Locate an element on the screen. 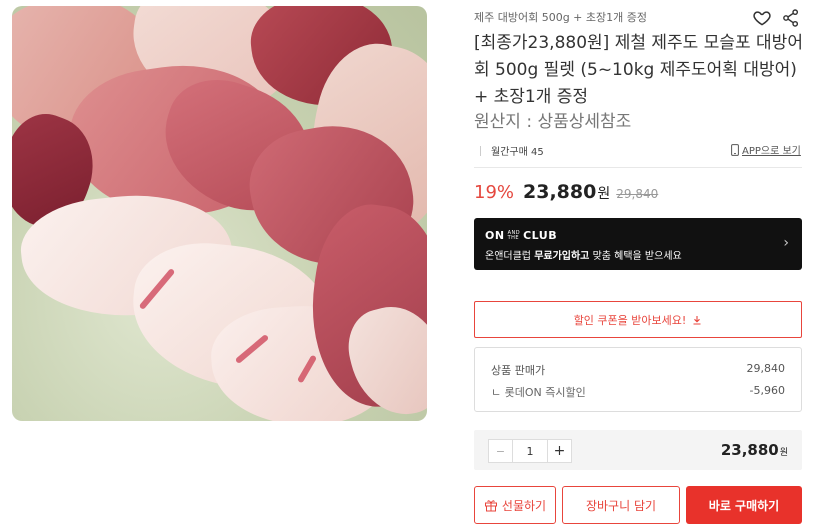 Image resolution: width=827 pixels, height=532 pixels. quantity-plus-button: + is located at coordinates (559, 451).